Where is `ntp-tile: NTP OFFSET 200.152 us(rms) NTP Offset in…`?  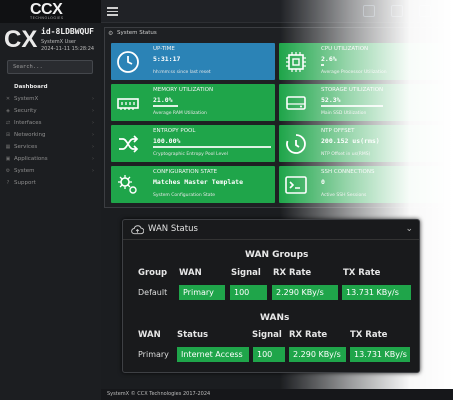 ntp-tile: NTP OFFSET 200.152 us(rms) NTP Offset in… is located at coordinates (361, 143).